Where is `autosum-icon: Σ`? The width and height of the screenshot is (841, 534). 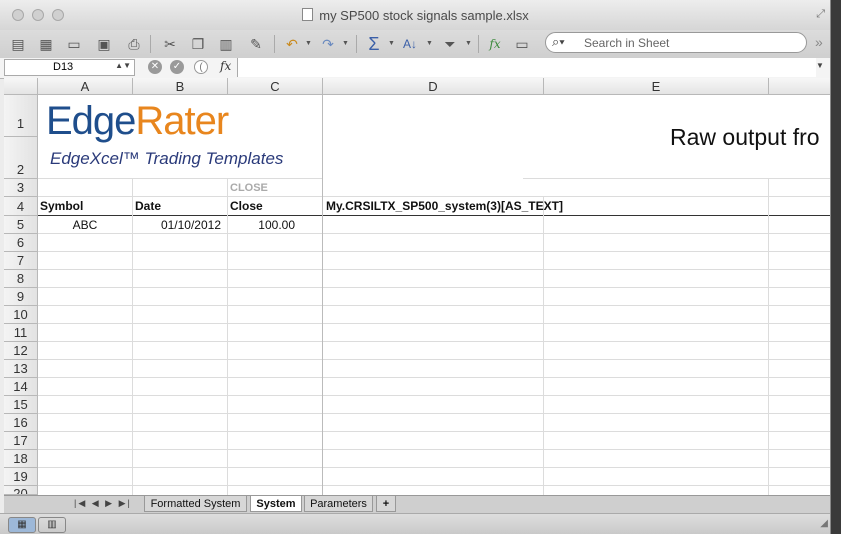 autosum-icon: Σ is located at coordinates (374, 44).